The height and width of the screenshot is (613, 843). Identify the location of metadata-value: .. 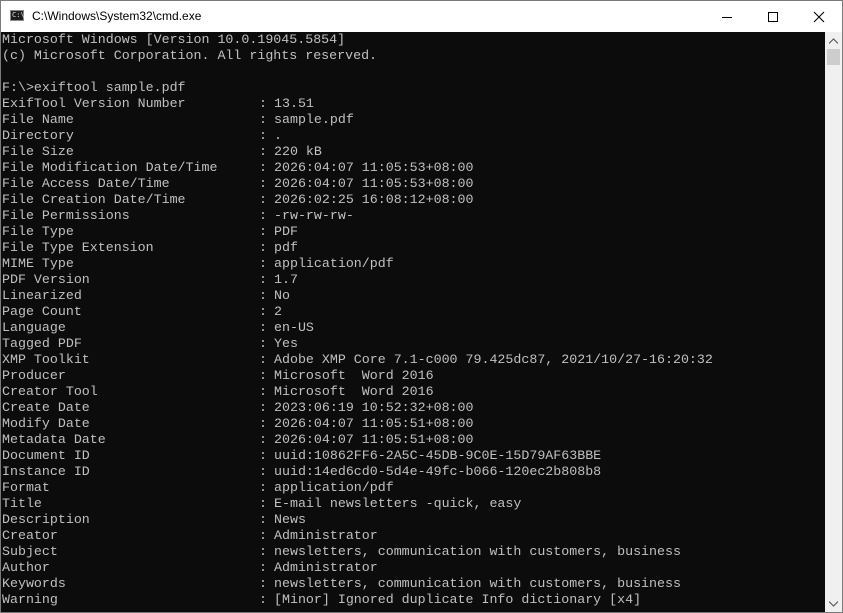
(278, 135).